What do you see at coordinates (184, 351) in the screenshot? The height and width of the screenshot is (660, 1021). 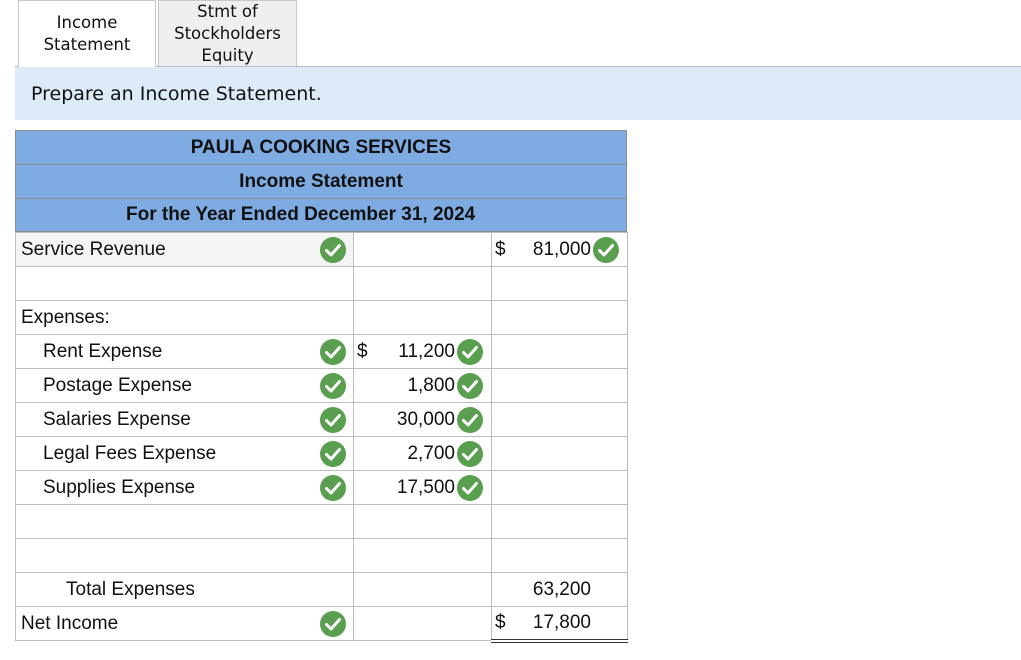 I see `expense-label-cell: Rent Expense` at bounding box center [184, 351].